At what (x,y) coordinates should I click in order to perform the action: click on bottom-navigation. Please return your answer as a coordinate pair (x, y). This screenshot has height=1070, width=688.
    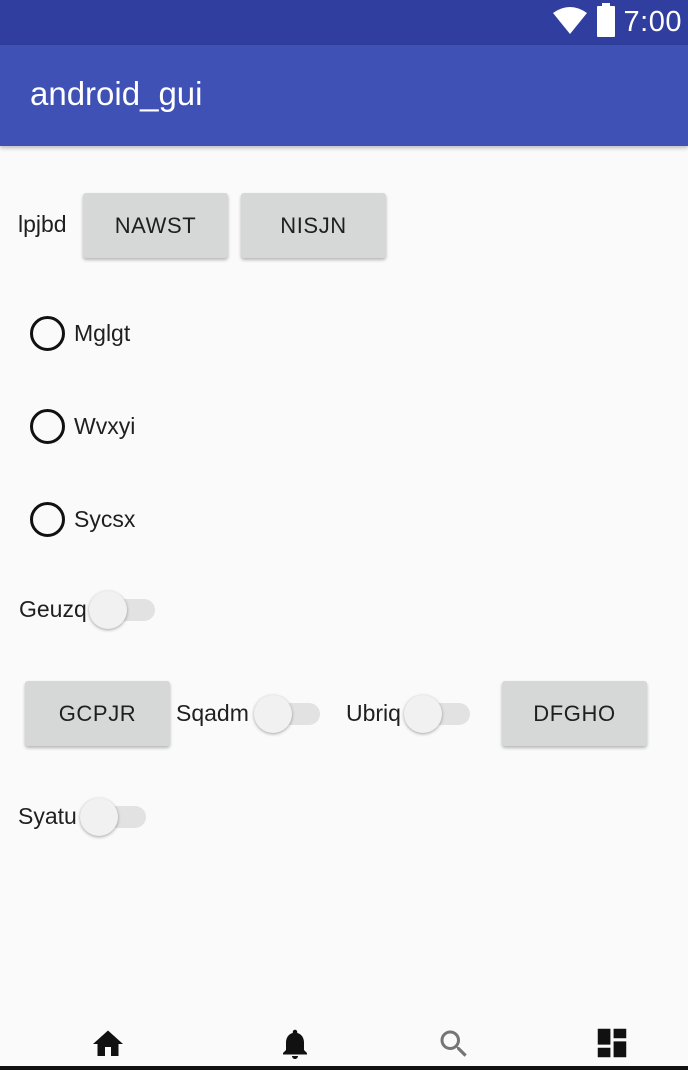
    Looking at the image, I should click on (344, 1044).